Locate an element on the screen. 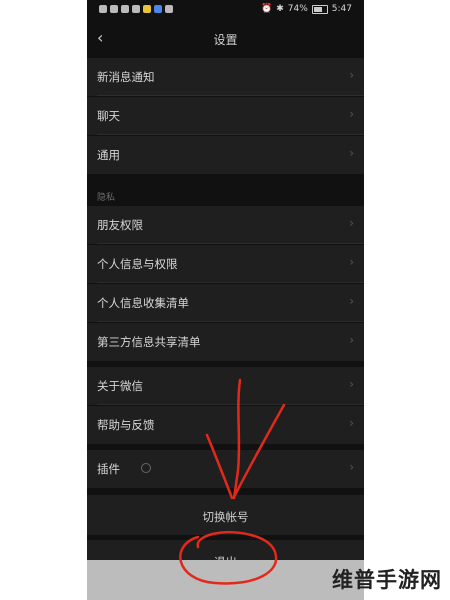  settings-item-label: 通用 is located at coordinates (108, 155).